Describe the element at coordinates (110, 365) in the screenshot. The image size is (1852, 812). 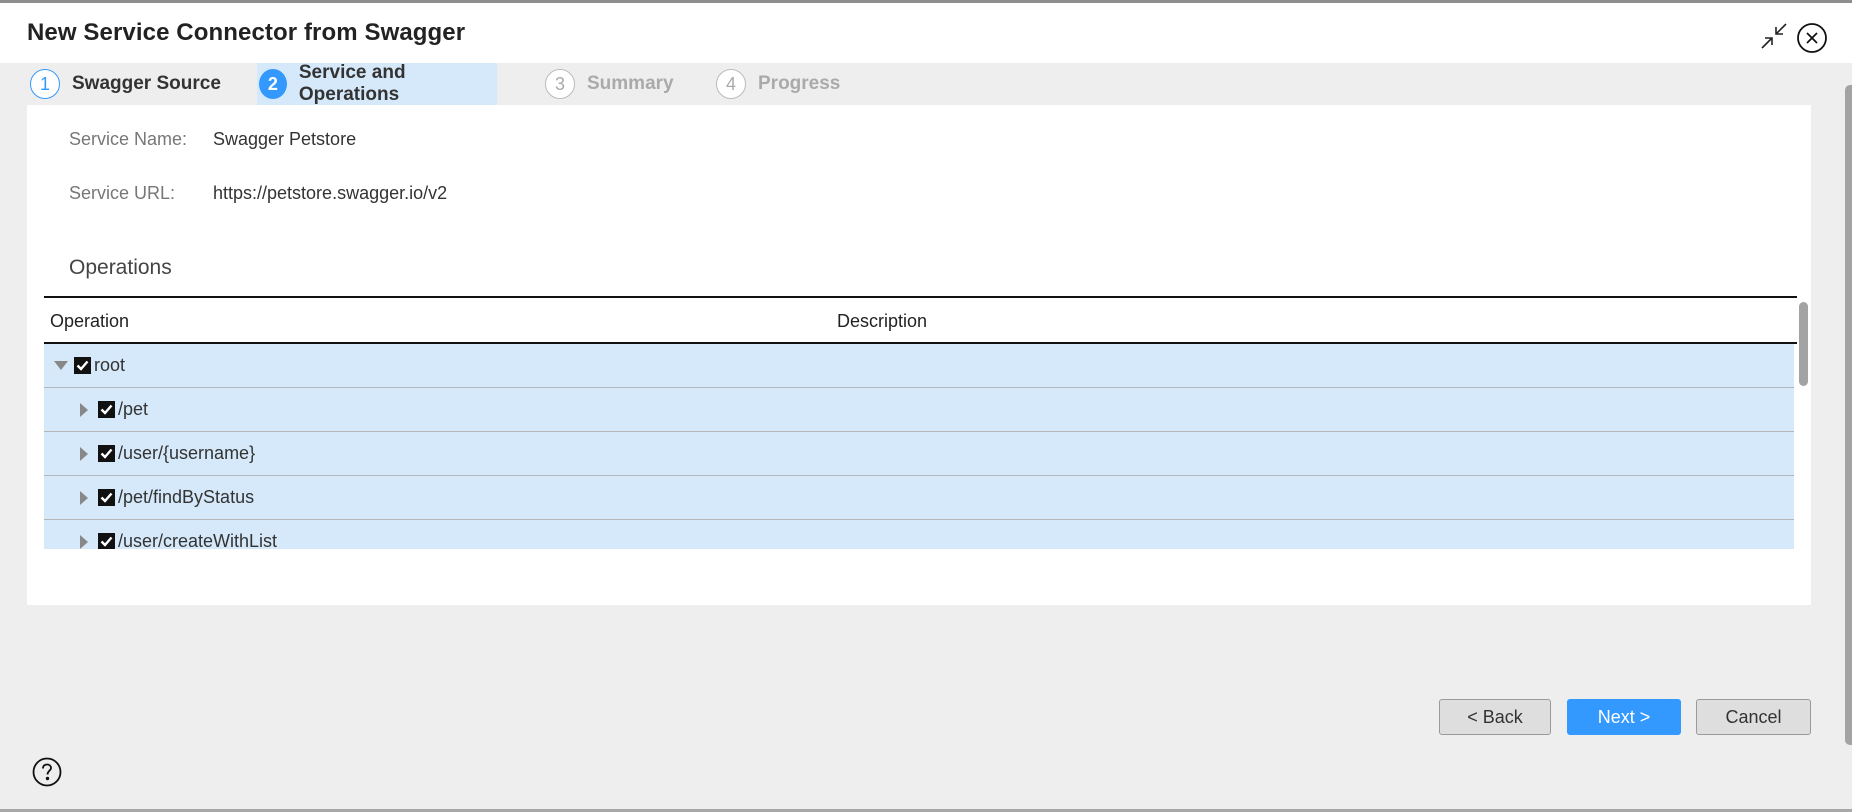
I see `operation-label: root` at that location.